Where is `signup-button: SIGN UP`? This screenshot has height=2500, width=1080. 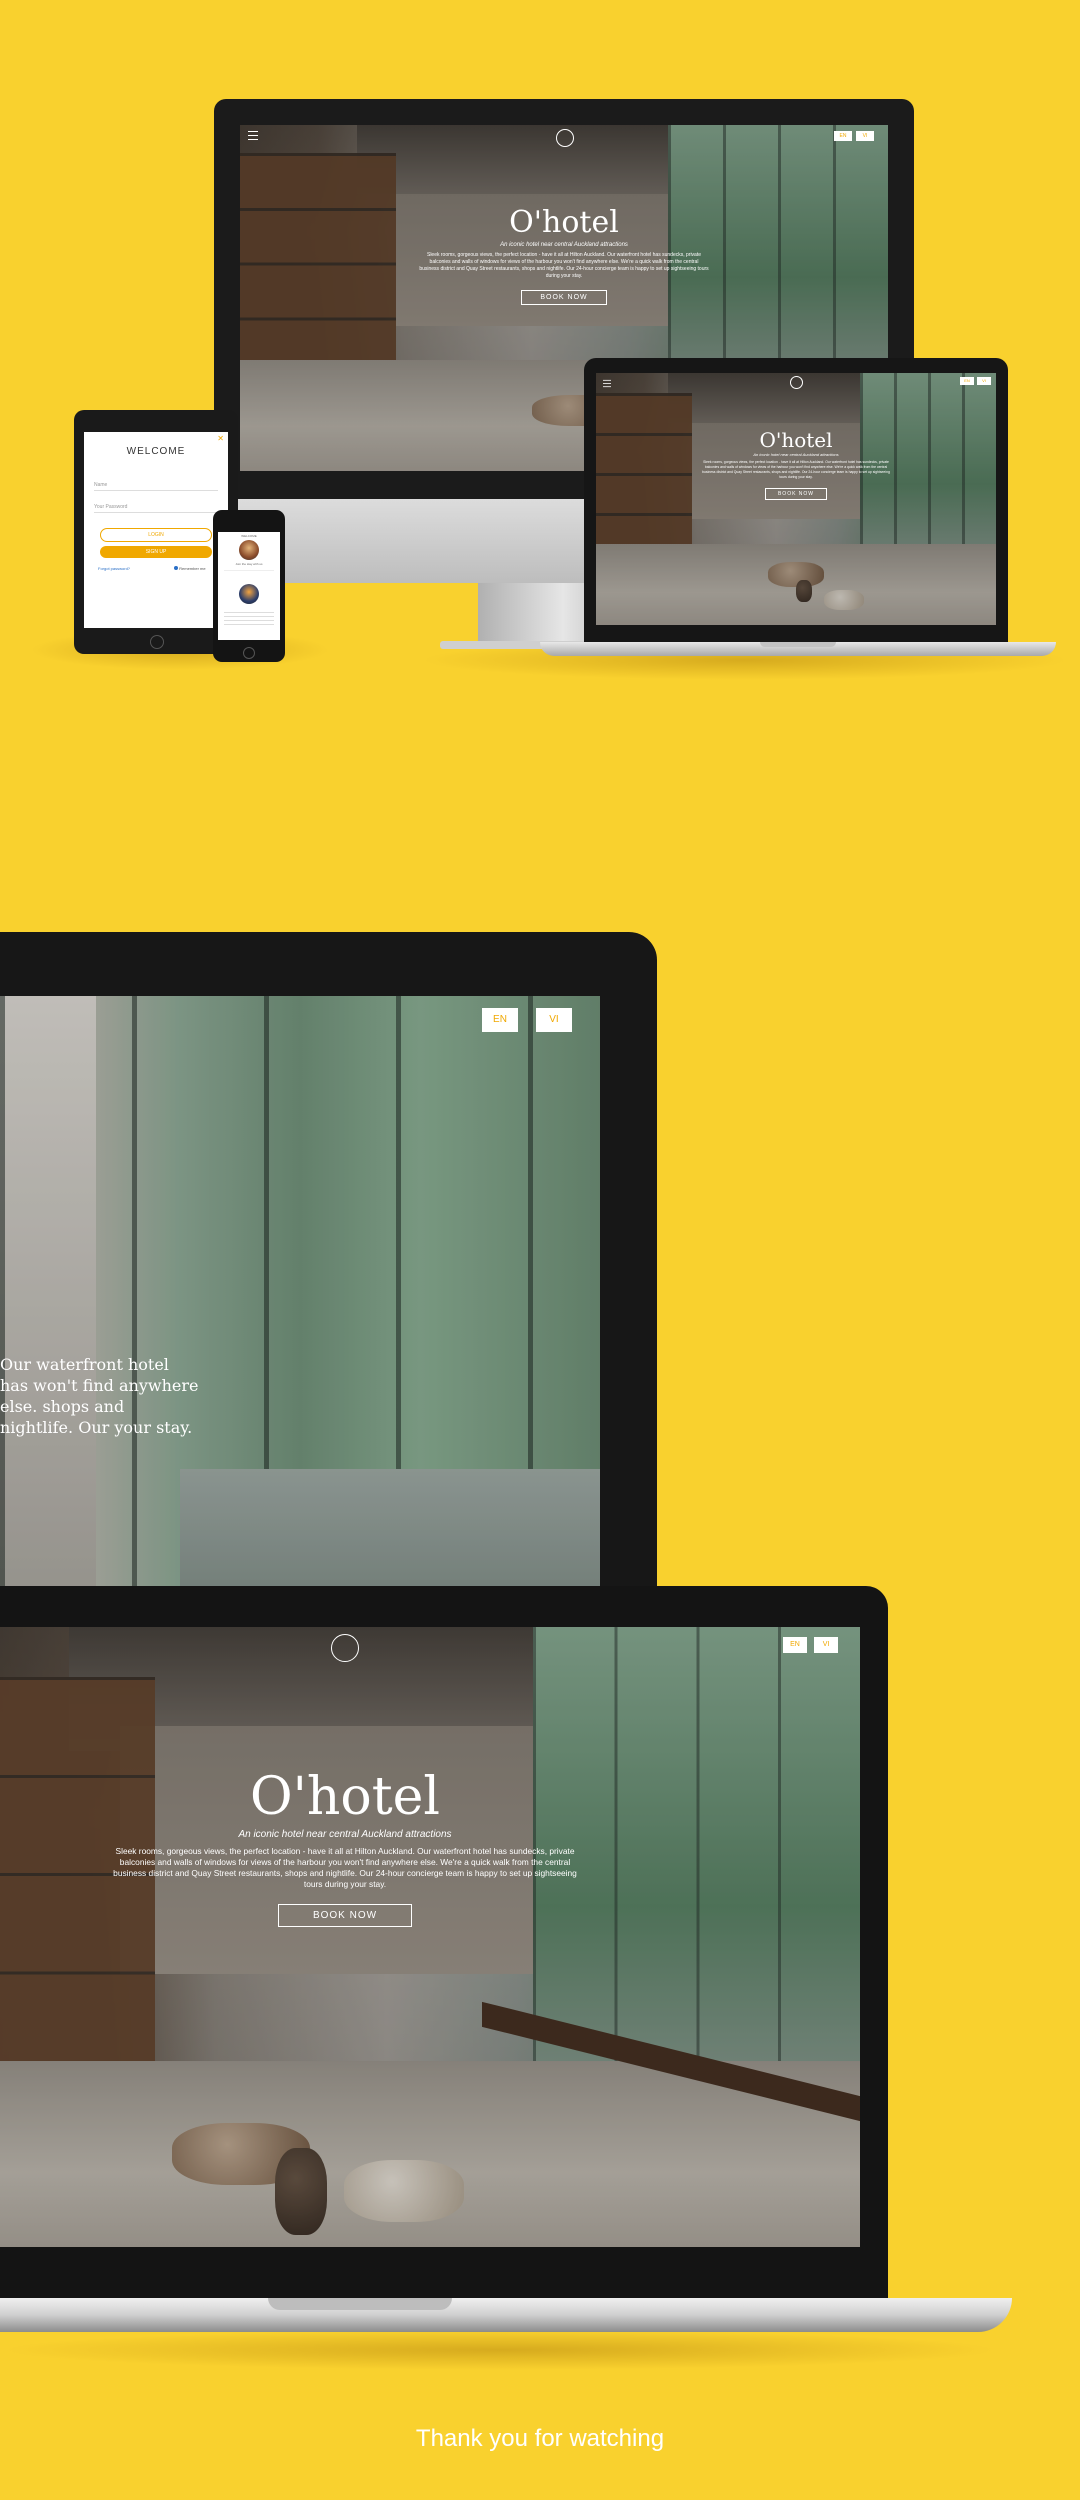
signup-button: SIGN UP is located at coordinates (156, 552).